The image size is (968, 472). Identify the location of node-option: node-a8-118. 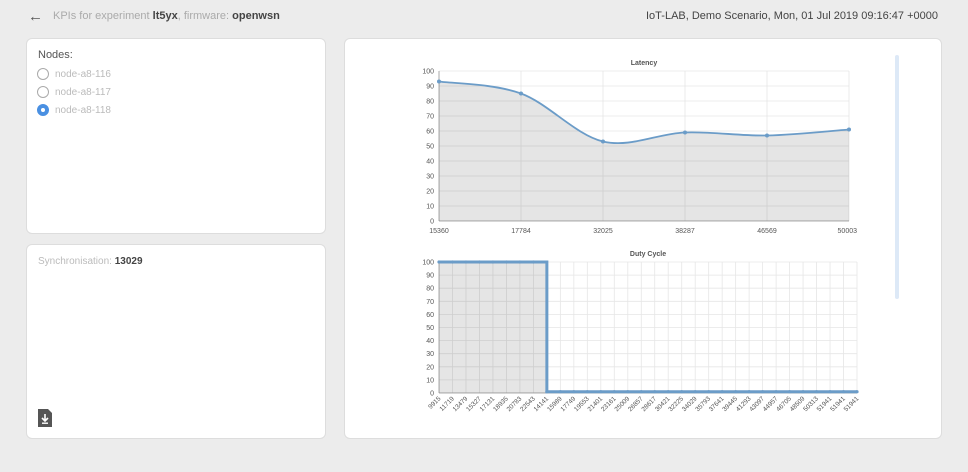
(74, 110).